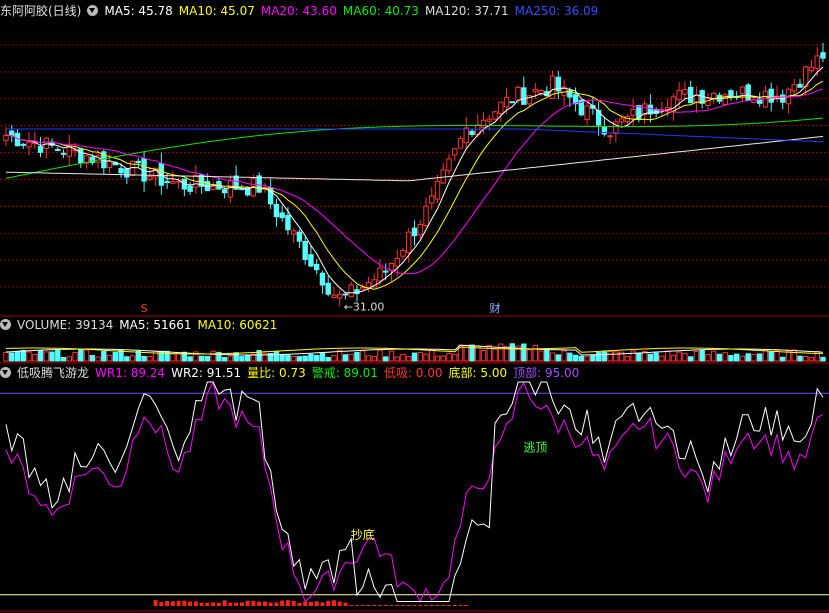 The height and width of the screenshot is (613, 829). What do you see at coordinates (478, 373) in the screenshot?
I see `bottom-value: 底部: 5.00` at bounding box center [478, 373].